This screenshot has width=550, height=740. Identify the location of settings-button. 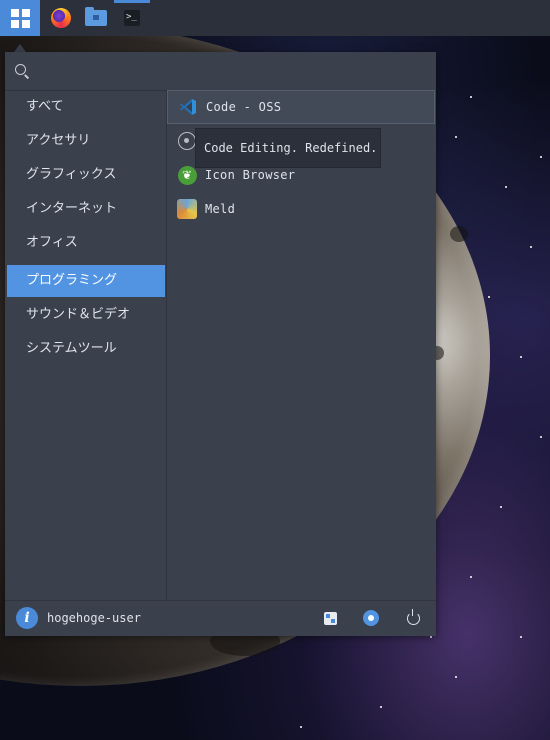
(330, 618).